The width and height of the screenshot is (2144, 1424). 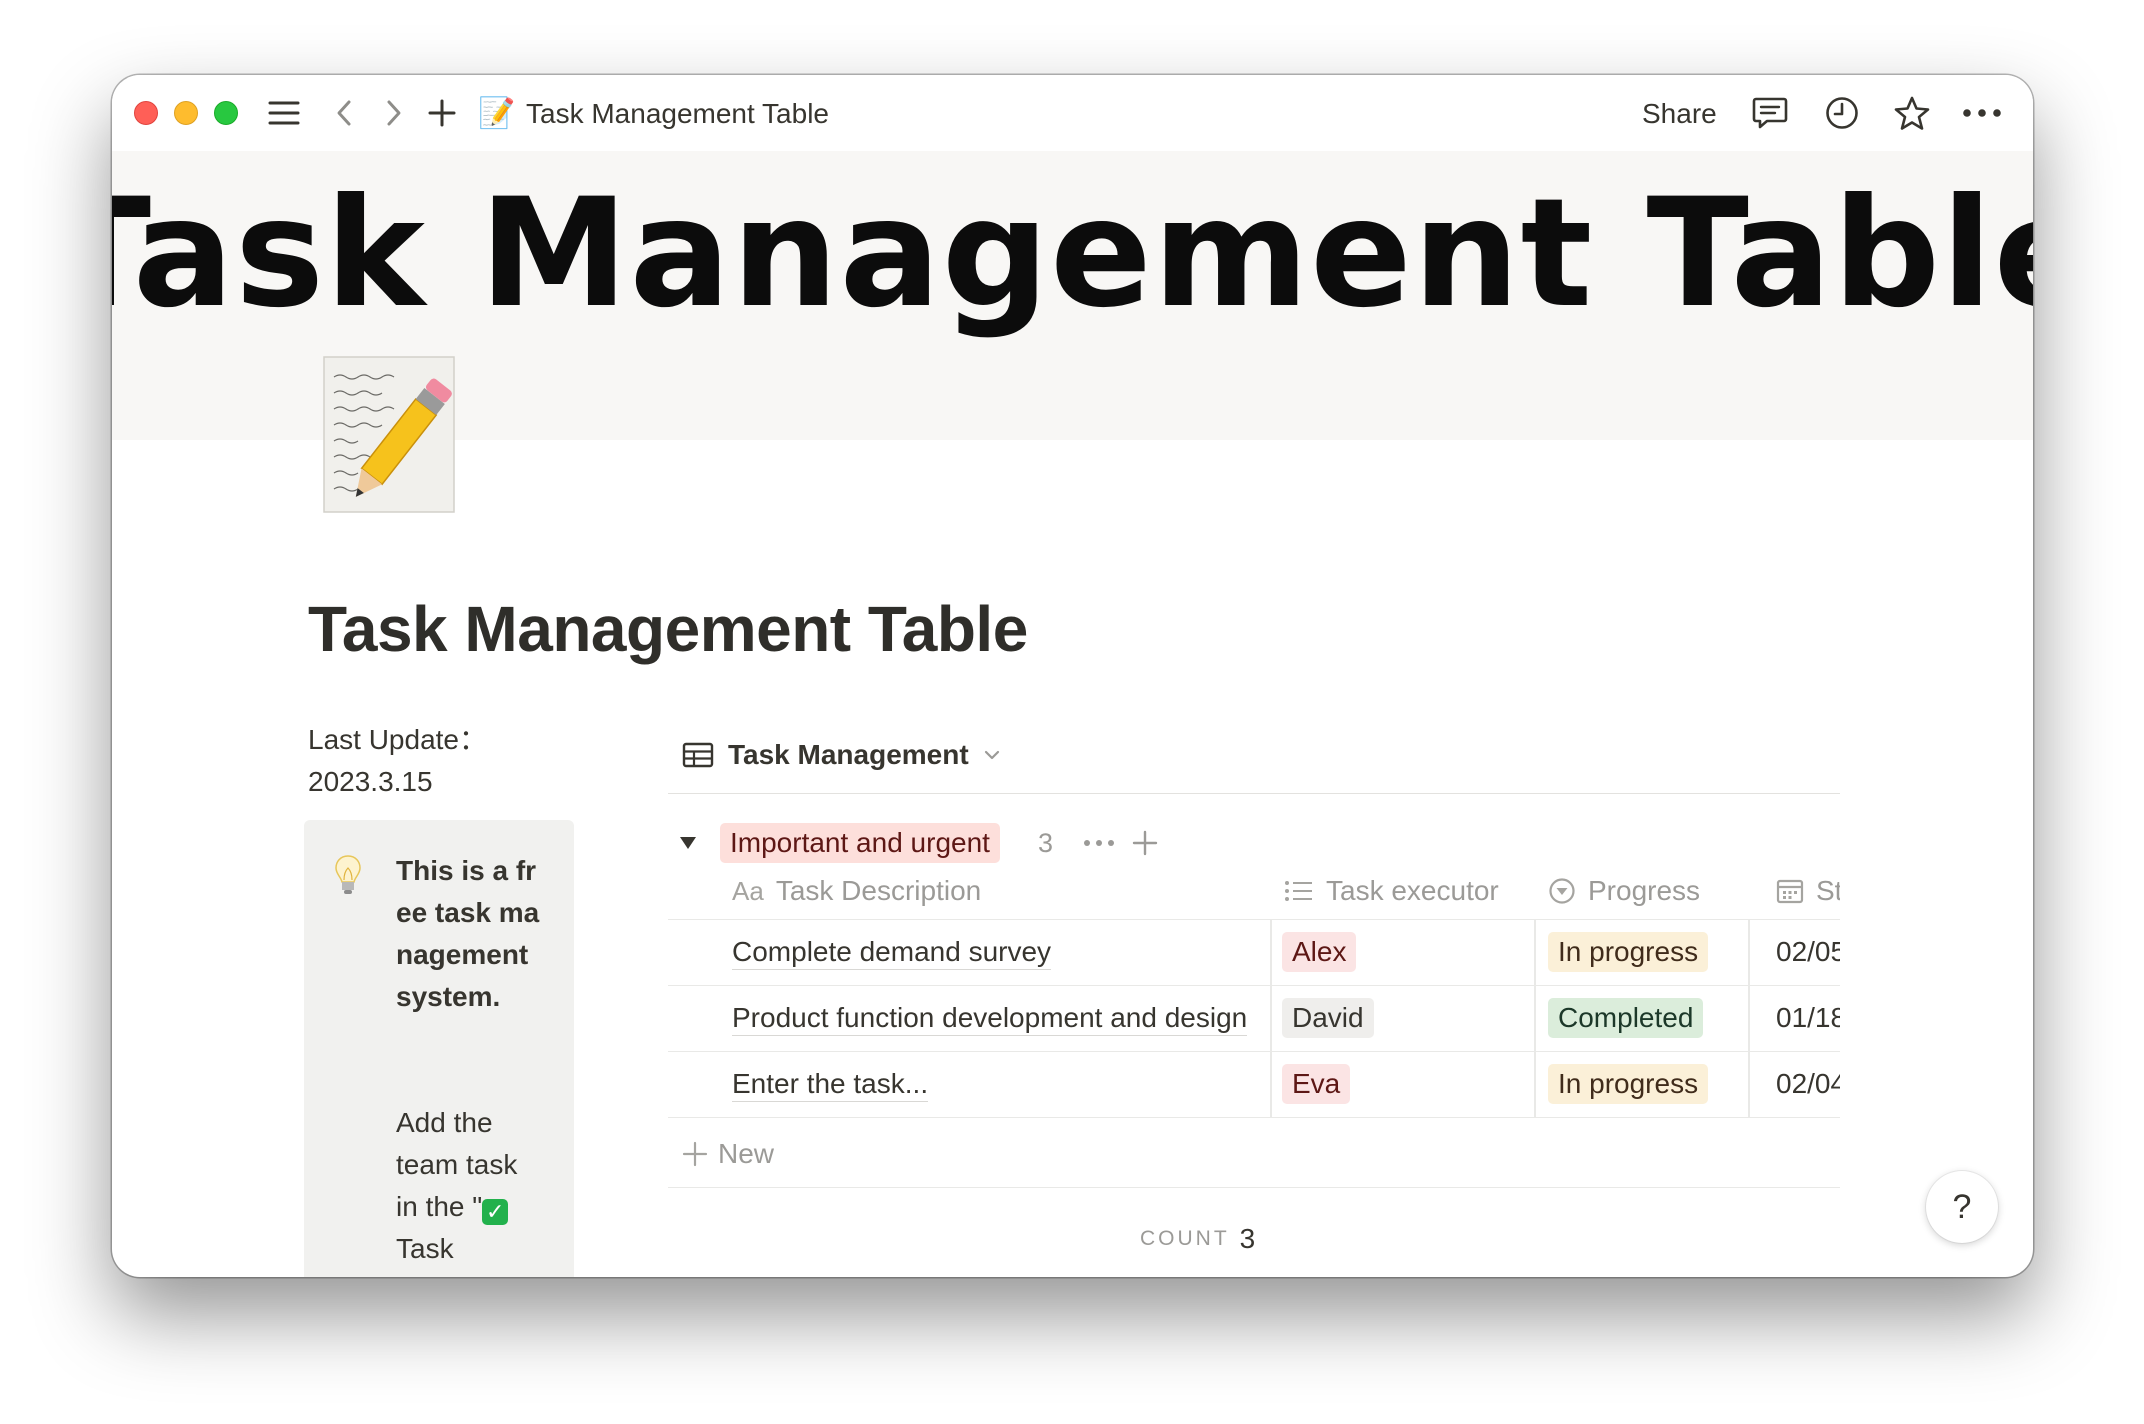 I want to click on callout-text: Add the team task in the " ✓ Task, so click(x=471, y=1186).